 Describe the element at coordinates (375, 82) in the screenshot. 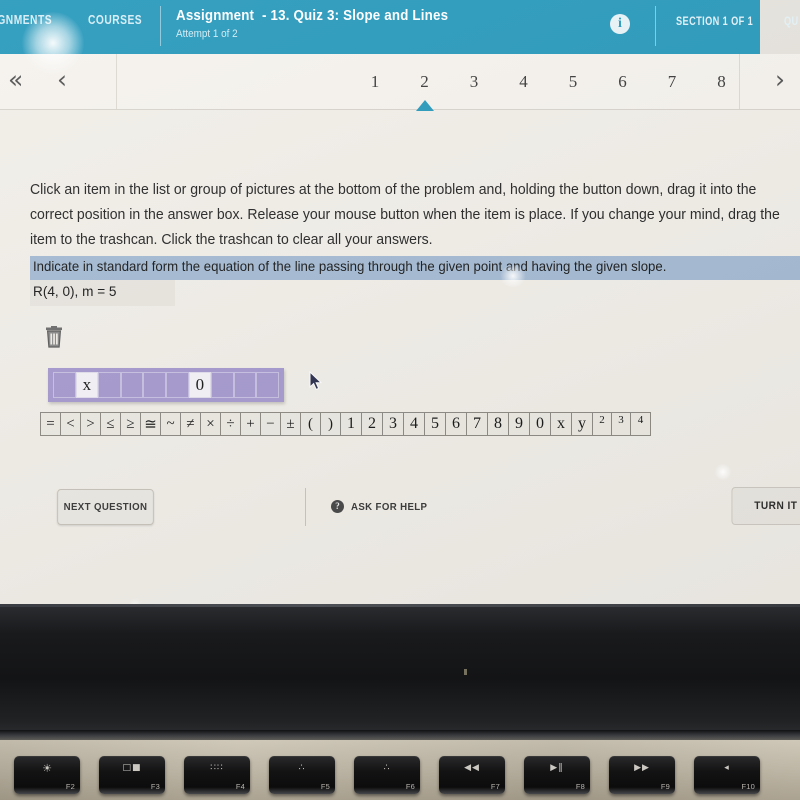

I see `pager-page-1: 1` at that location.